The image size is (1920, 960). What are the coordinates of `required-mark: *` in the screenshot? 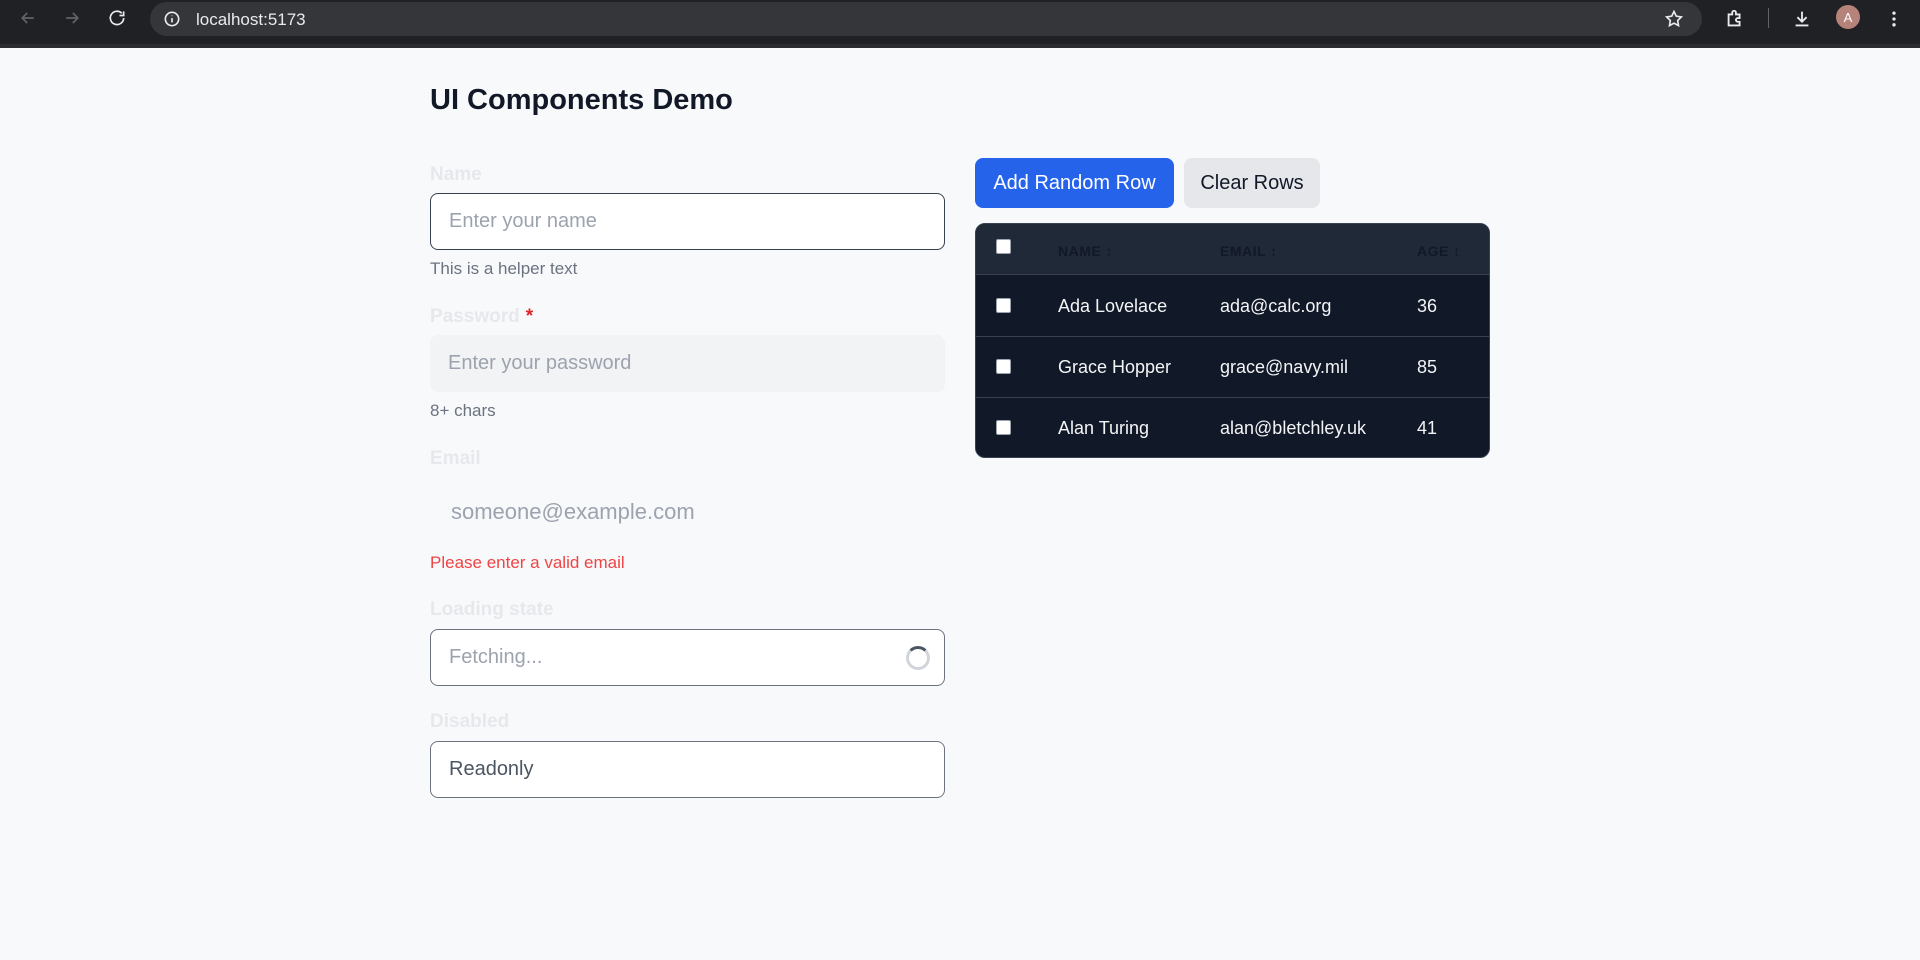 It's located at (529, 316).